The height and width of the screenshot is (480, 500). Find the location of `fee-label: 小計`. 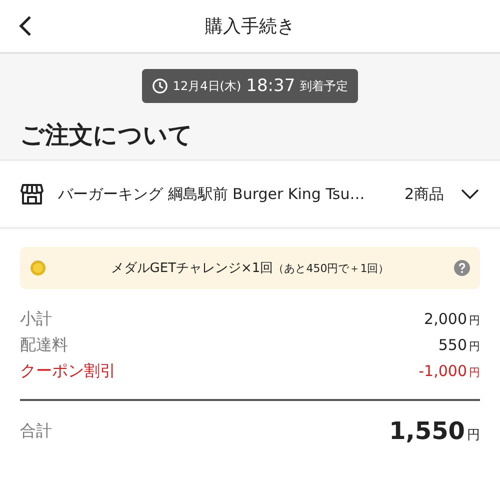

fee-label: 小計 is located at coordinates (36, 319).